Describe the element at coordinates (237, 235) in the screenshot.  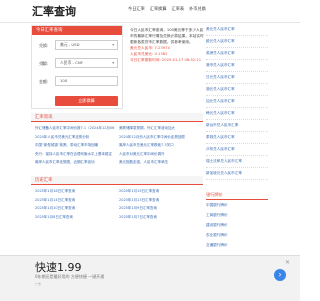
I see `list-item: 农业银行牌价` at that location.